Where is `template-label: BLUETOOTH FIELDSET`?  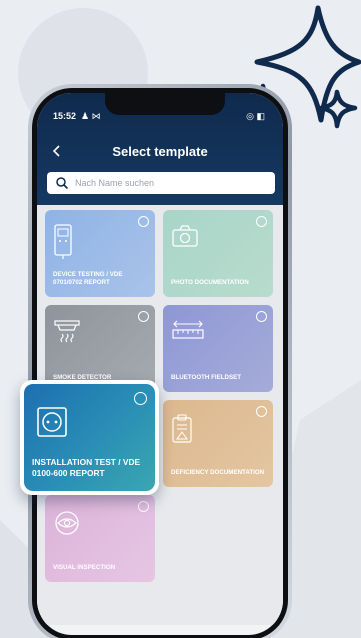
template-label: BLUETOOTH FIELDSET is located at coordinates (206, 377).